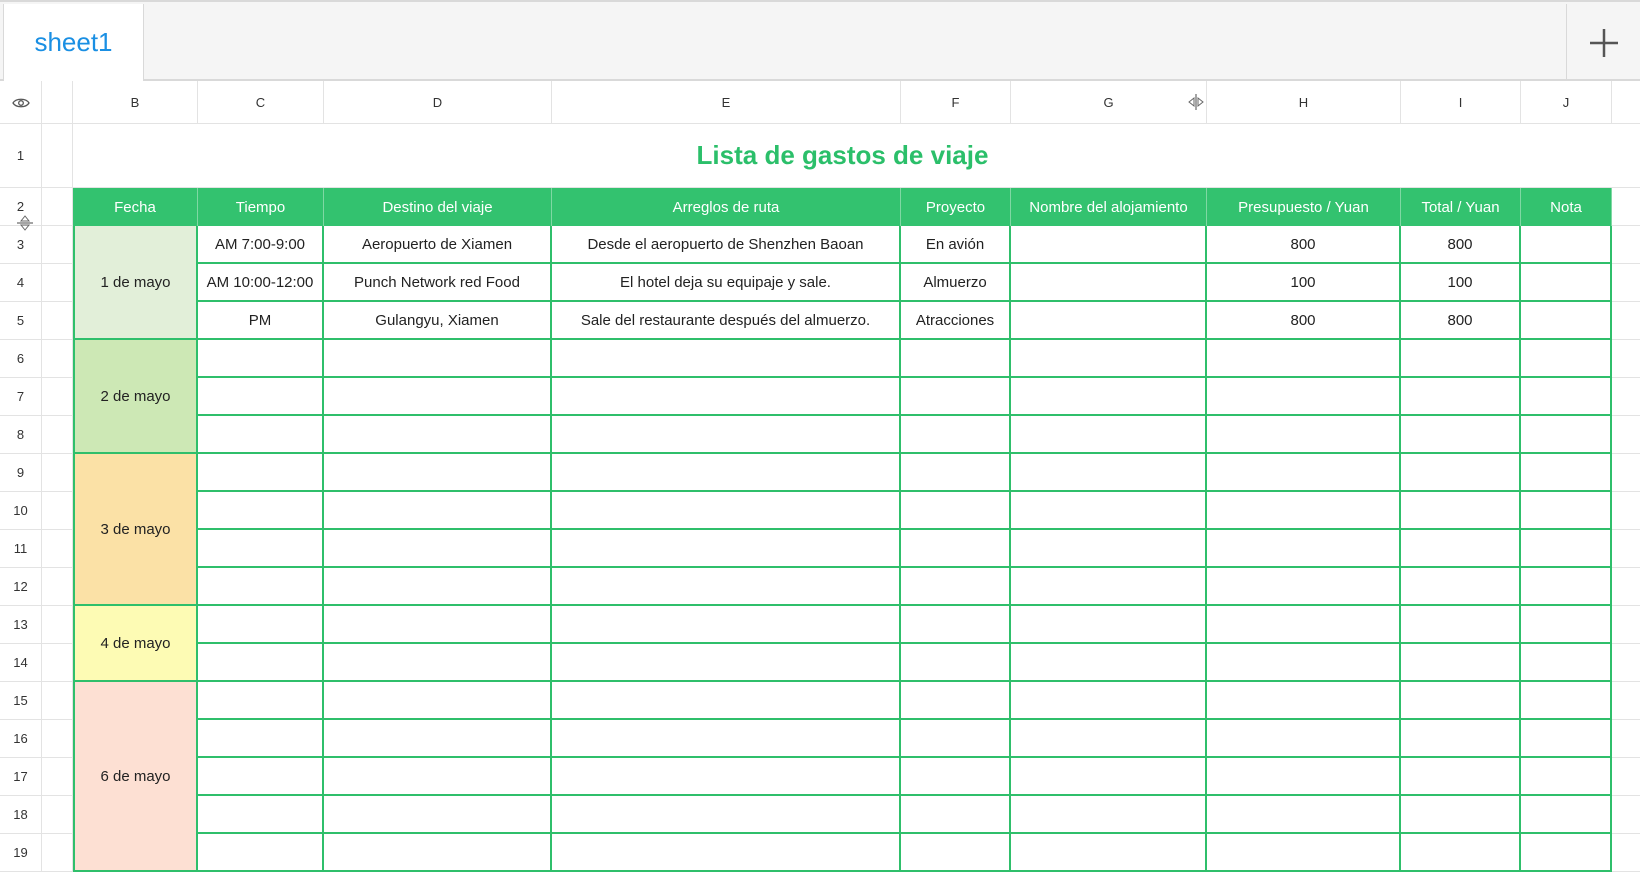 This screenshot has width=1640, height=880. Describe the element at coordinates (21, 739) in the screenshot. I see `row-header-16: 16` at that location.